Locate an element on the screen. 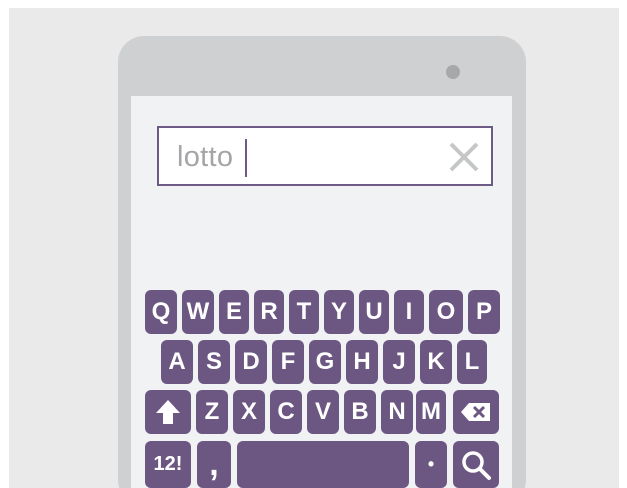 Image resolution: width=627 pixels, height=488 pixels. key-n: N is located at coordinates (397, 412).